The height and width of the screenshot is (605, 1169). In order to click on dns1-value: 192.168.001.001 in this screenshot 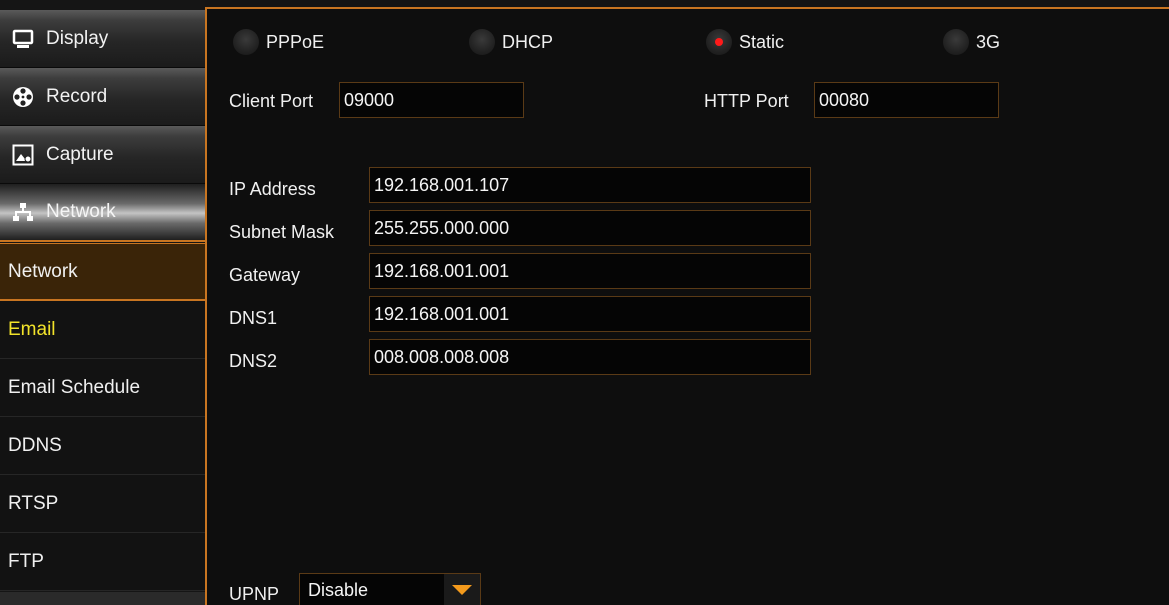, I will do `click(442, 313)`.